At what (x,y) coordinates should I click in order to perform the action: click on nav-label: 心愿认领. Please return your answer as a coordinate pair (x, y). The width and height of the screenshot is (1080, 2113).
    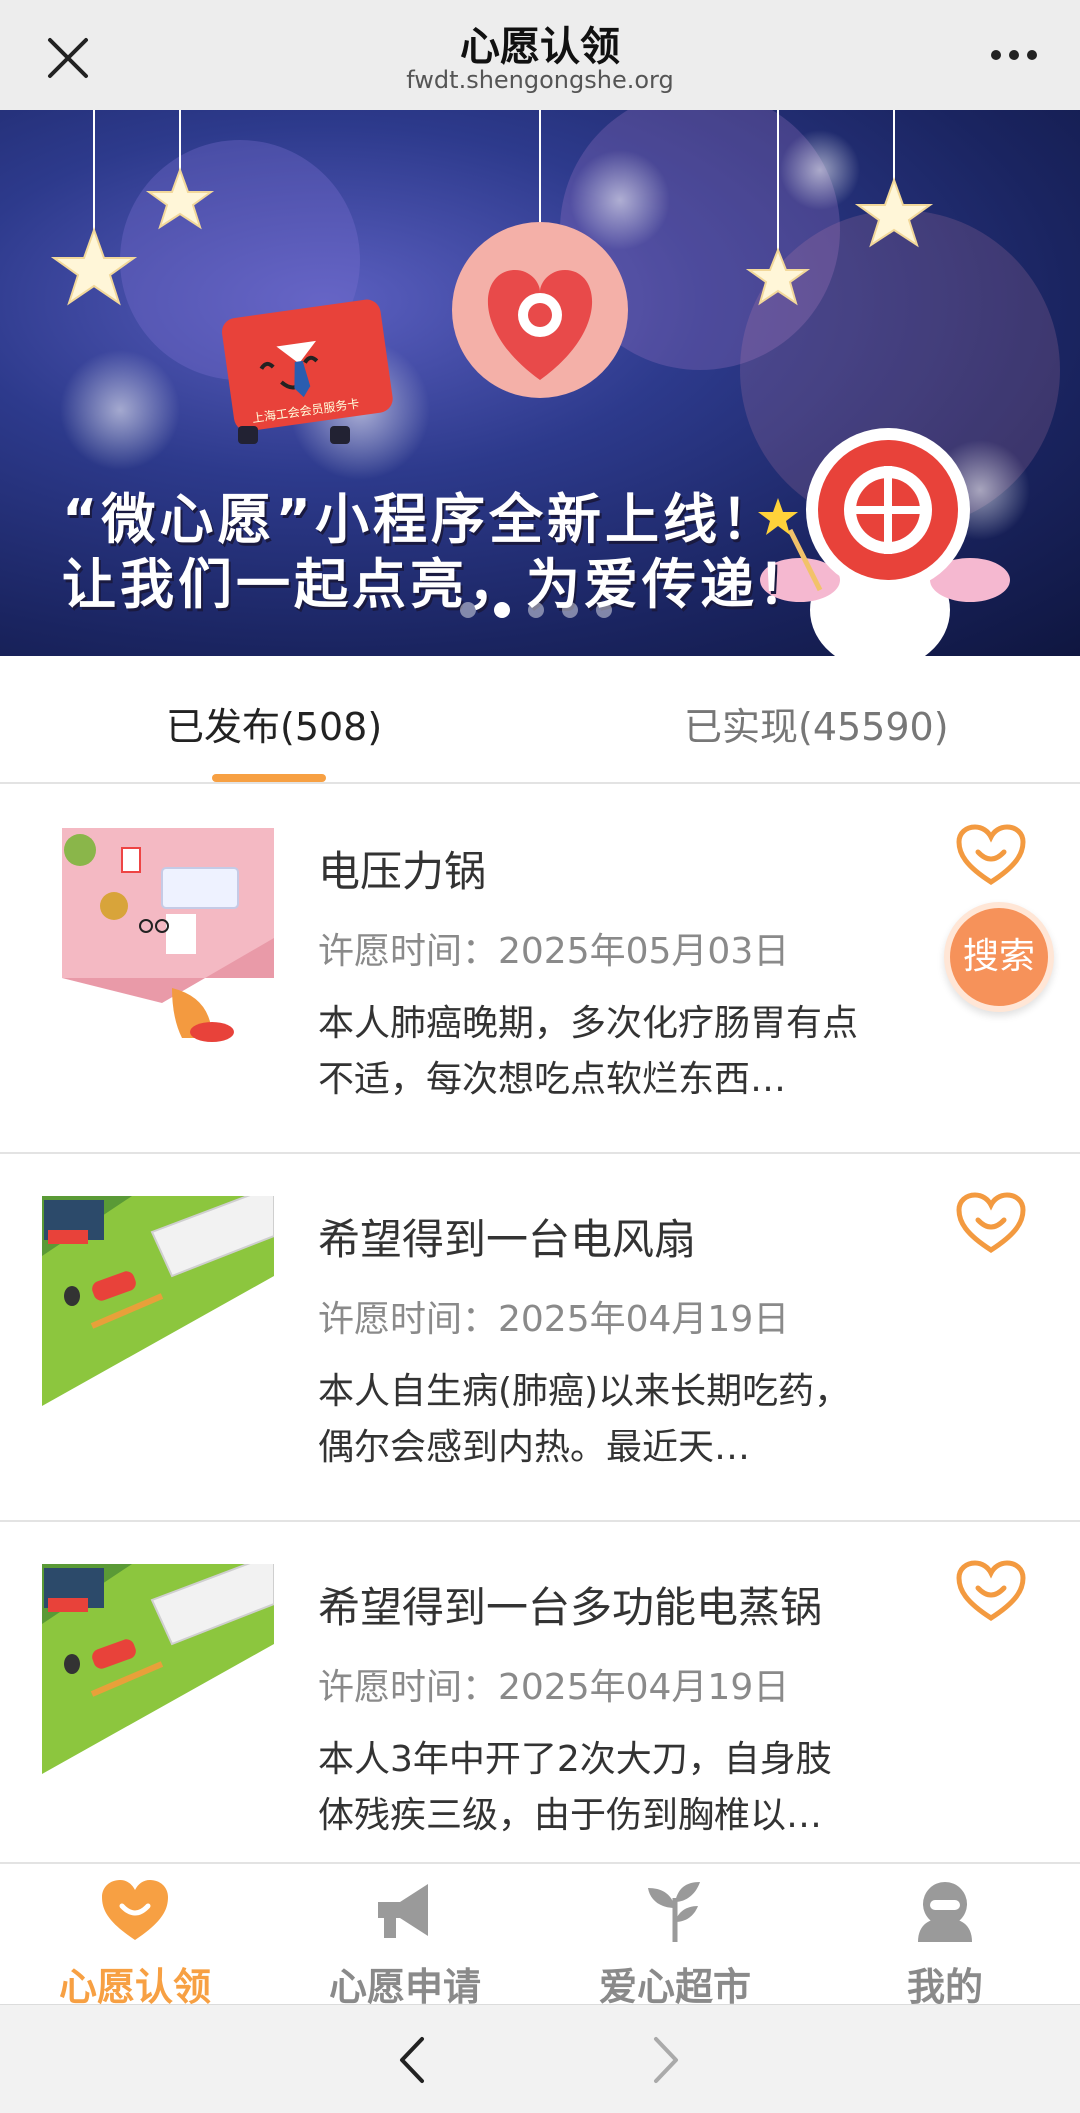
    Looking at the image, I should click on (134, 1987).